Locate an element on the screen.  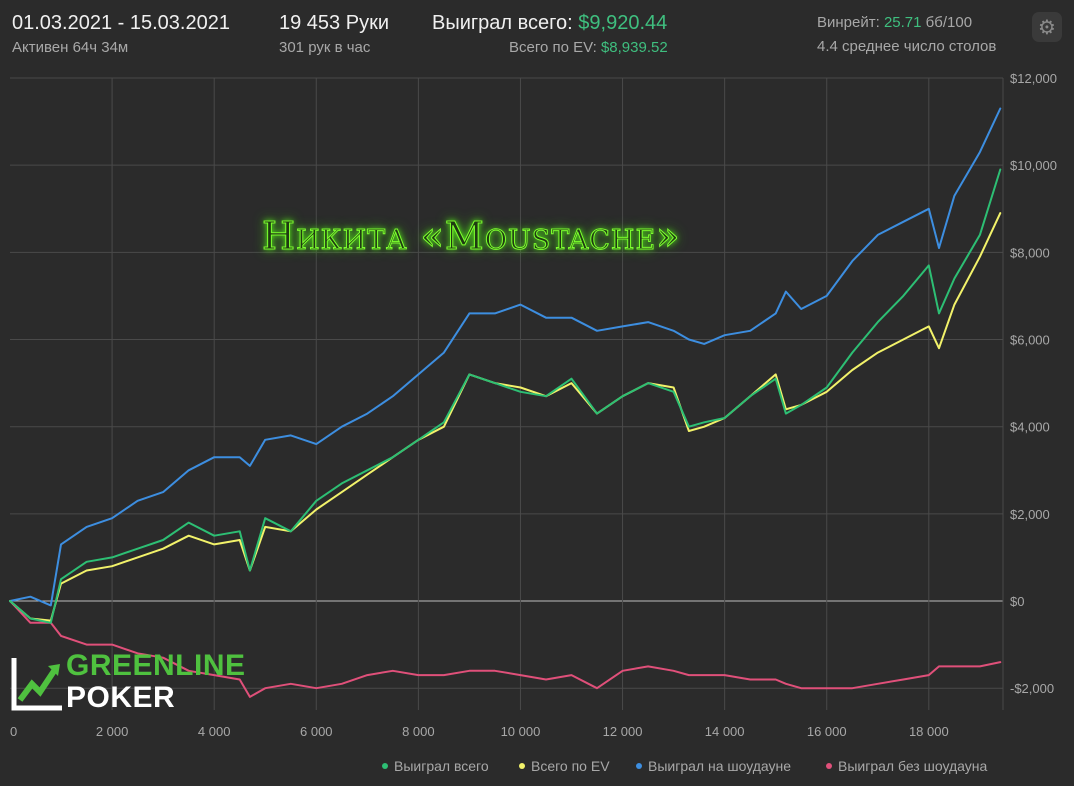
legend-item-showdown: Выиграл на шоудауне is located at coordinates (713, 766).